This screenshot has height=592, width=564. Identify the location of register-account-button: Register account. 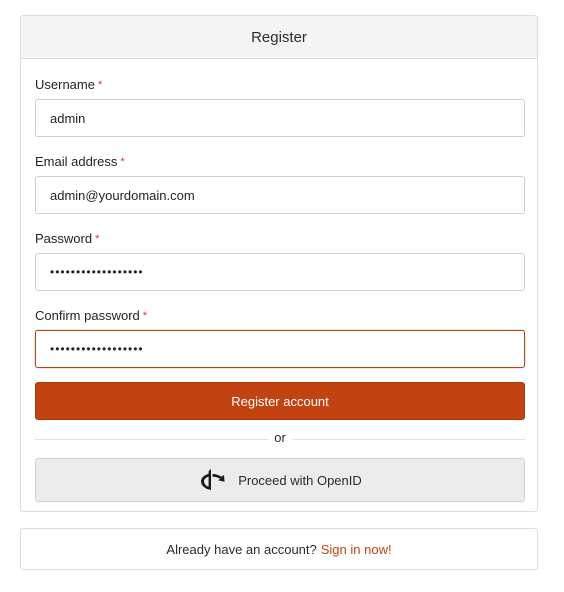
(280, 401).